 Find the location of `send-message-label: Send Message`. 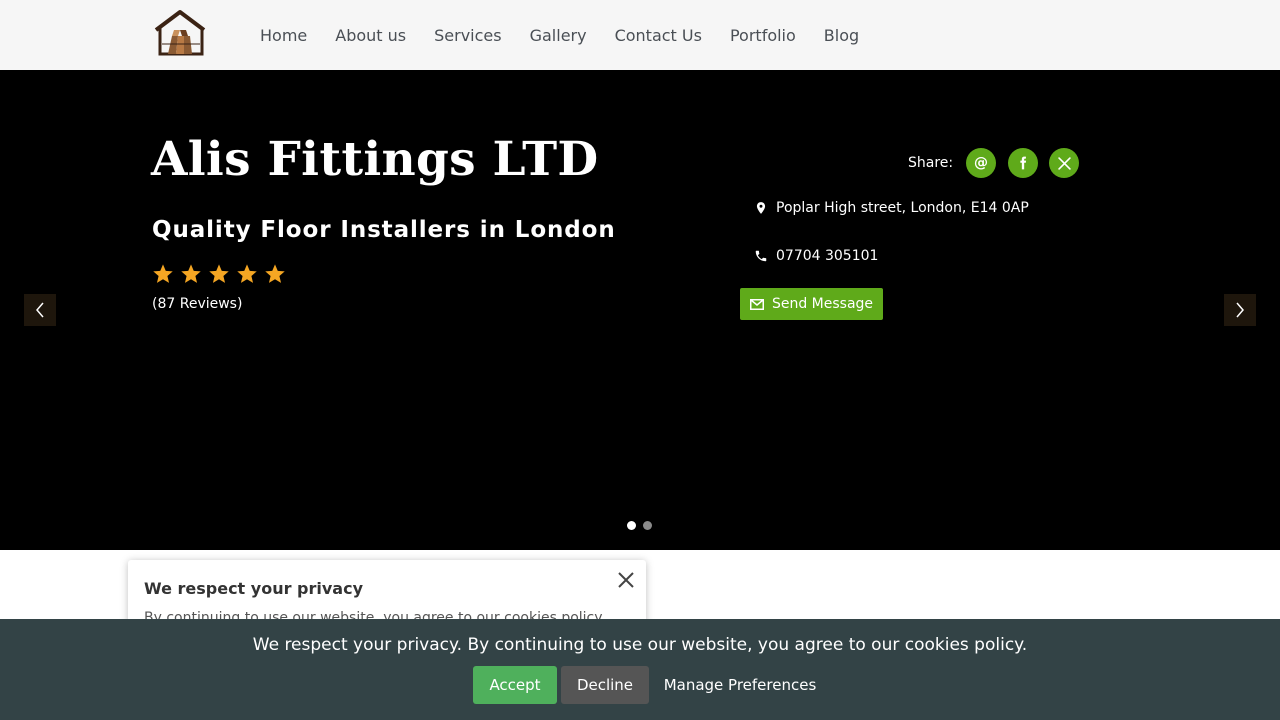

send-message-label: Send Message is located at coordinates (822, 304).